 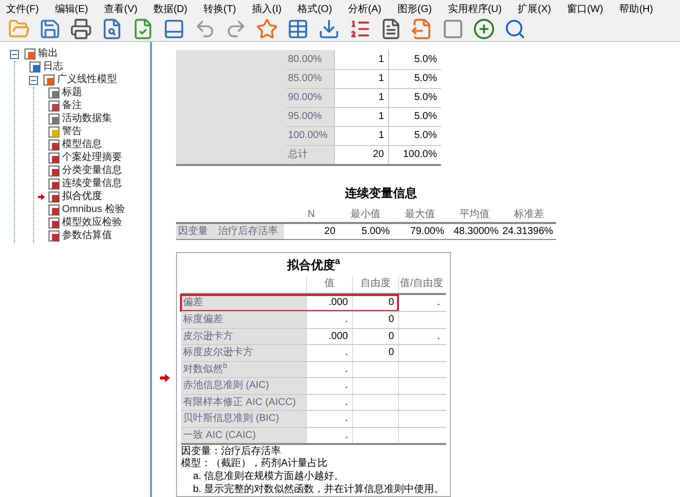 What do you see at coordinates (87, 236) in the screenshot?
I see `tree-item: 参数估算值` at bounding box center [87, 236].